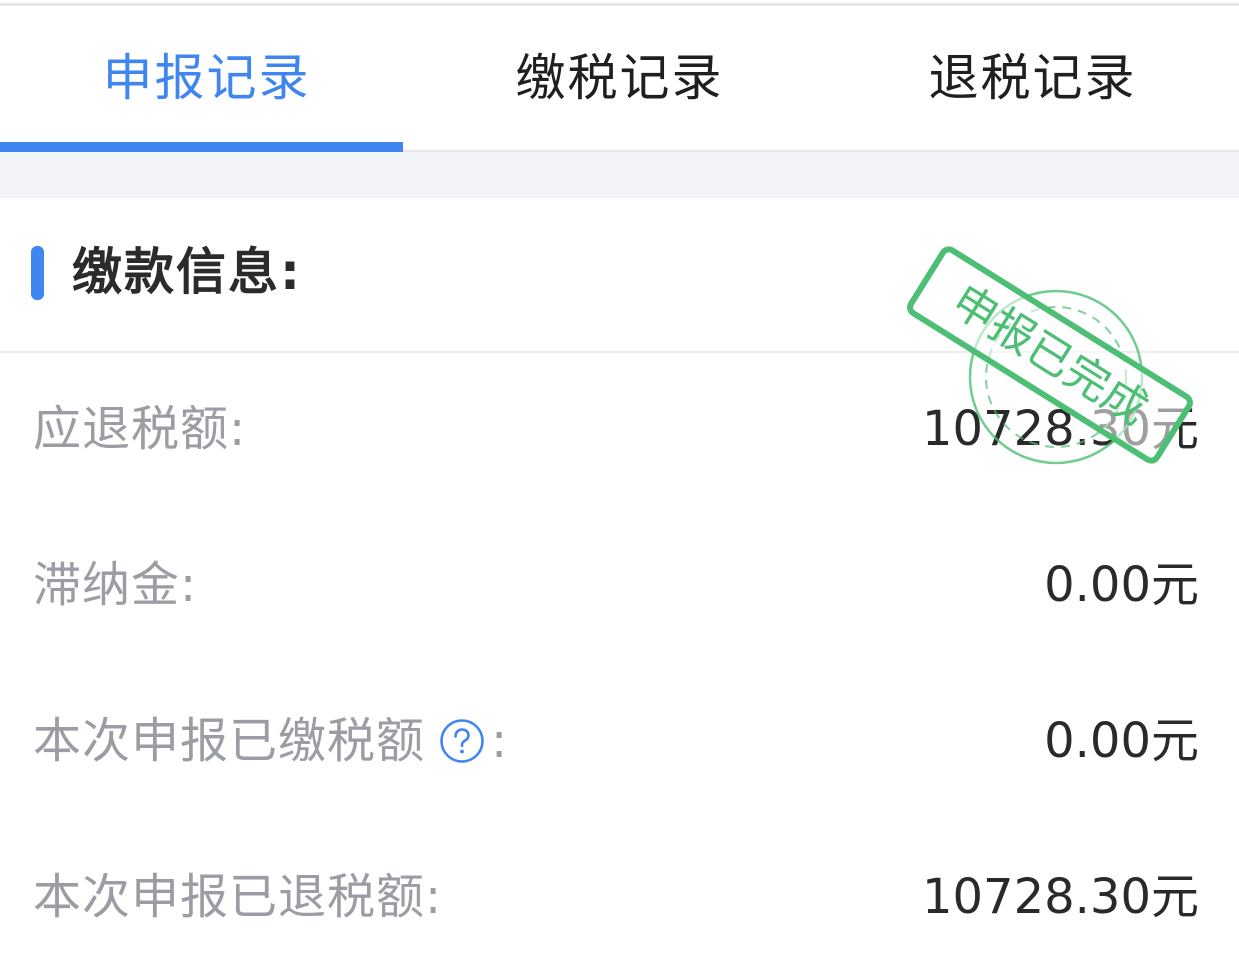 This screenshot has height=959, width=1239. I want to click on refundable-tax-label: 应退税额:, so click(140, 429).